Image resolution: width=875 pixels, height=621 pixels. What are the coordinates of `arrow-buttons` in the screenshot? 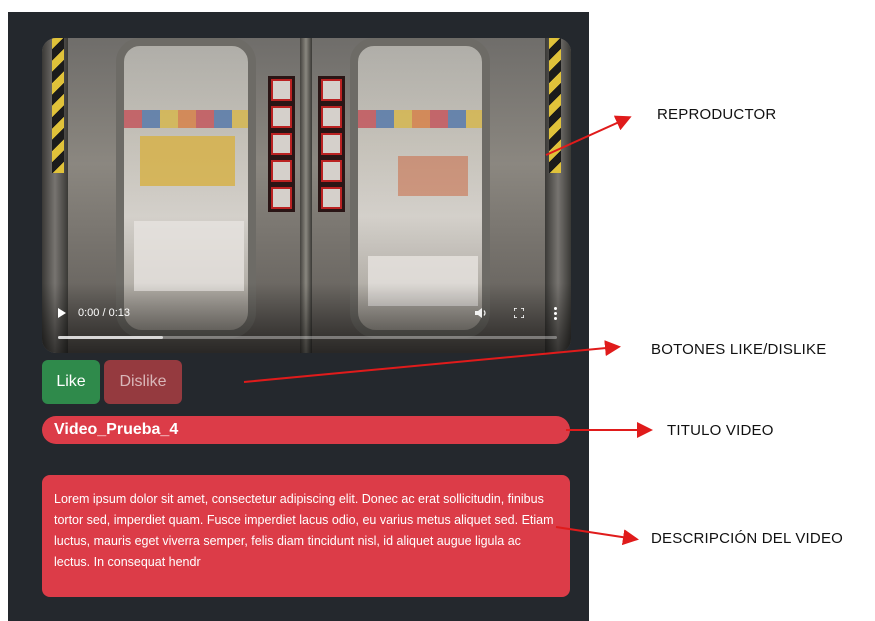 It's located at (432, 361).